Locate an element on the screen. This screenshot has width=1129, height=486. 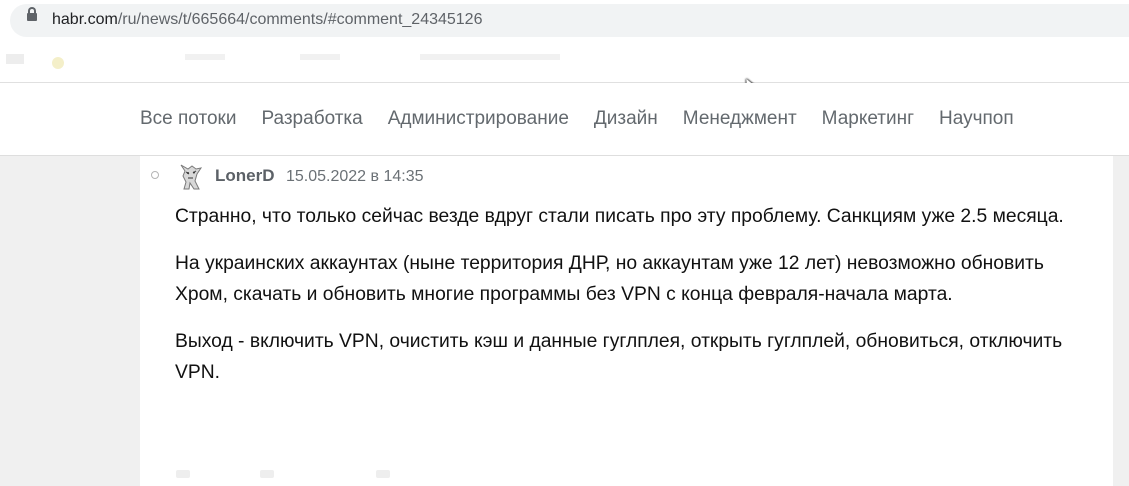
nav-item: Дизайн is located at coordinates (626, 119).